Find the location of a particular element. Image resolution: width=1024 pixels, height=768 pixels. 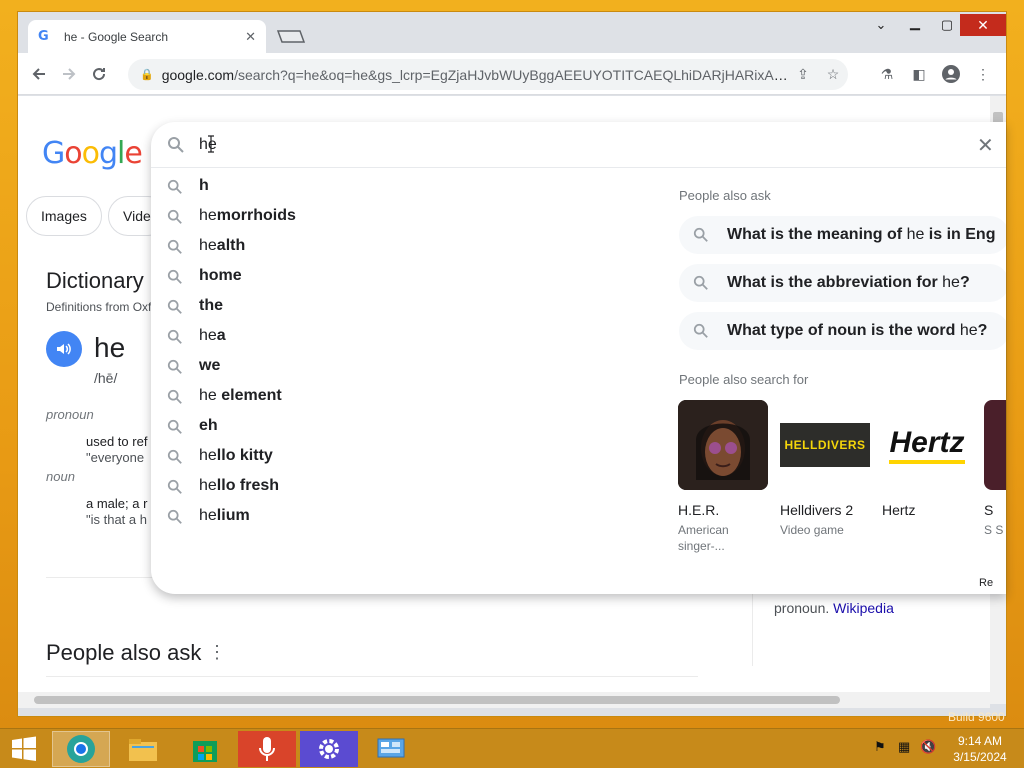

report-link: Re is located at coordinates (986, 583).